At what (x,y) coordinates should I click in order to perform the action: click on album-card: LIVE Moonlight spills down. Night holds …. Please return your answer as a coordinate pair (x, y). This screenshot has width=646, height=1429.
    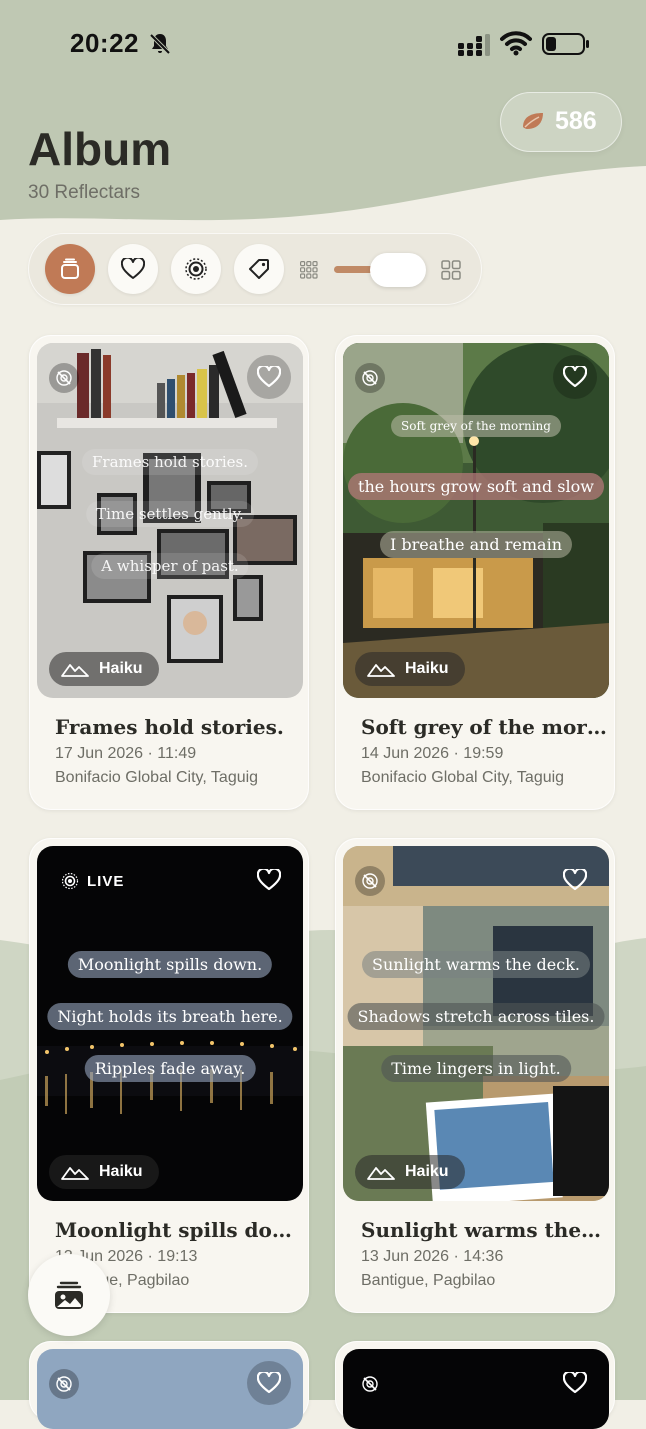
    Looking at the image, I should click on (169, 1075).